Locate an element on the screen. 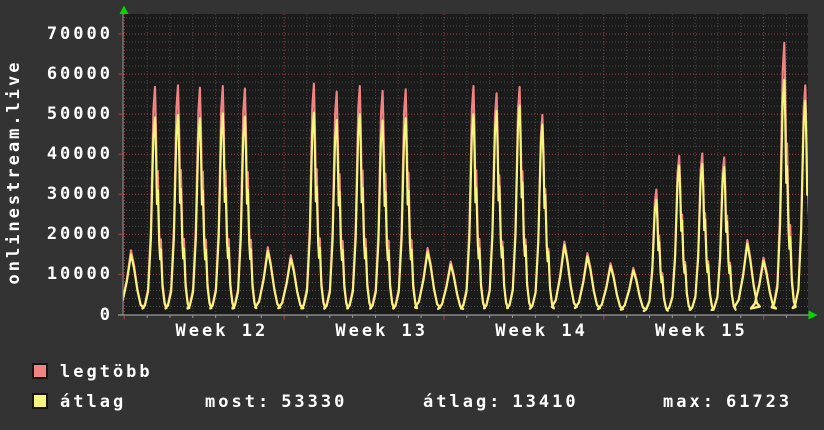  legend-label-legtobb: legtöbb is located at coordinates (106, 372).